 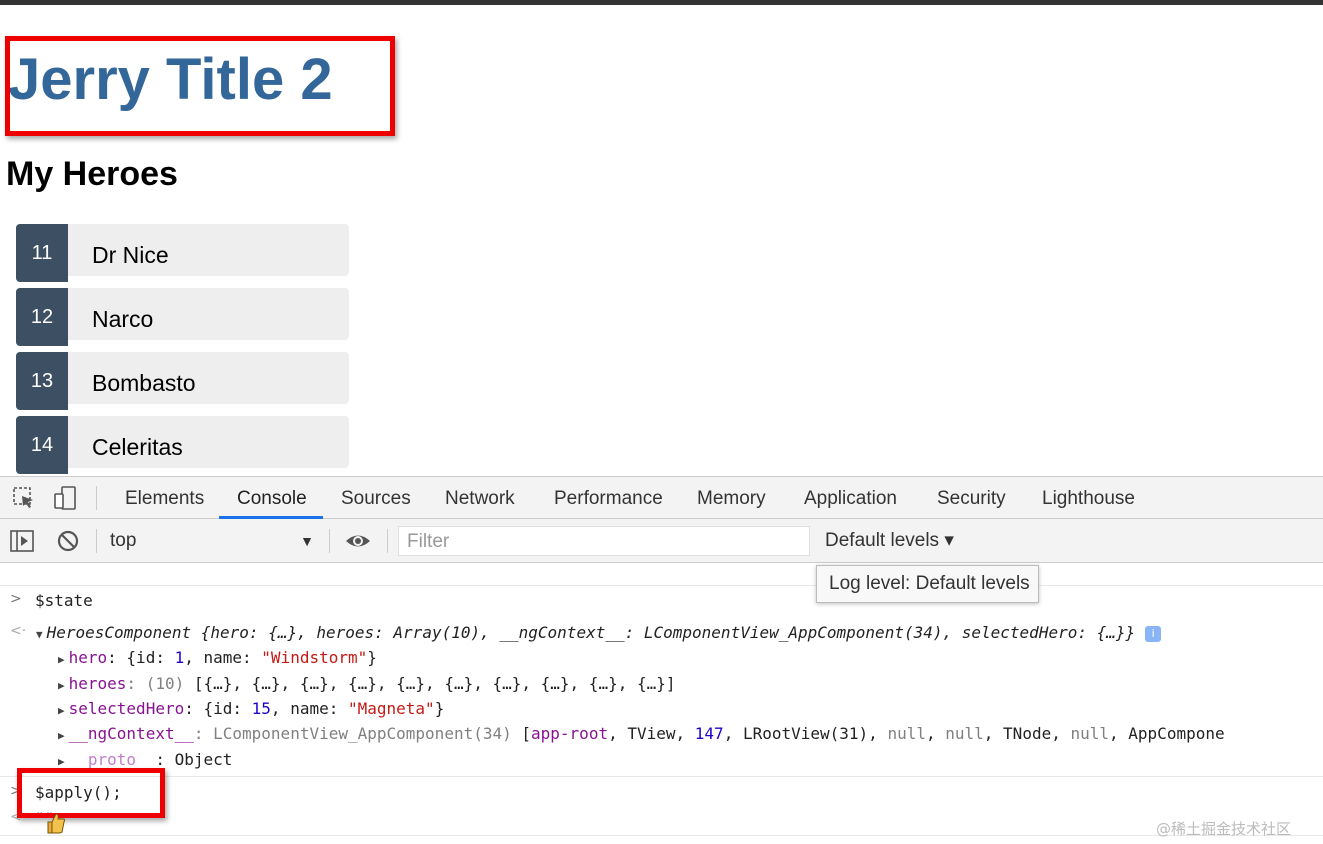 I want to click on tab-memory: Memory, so click(x=731, y=498).